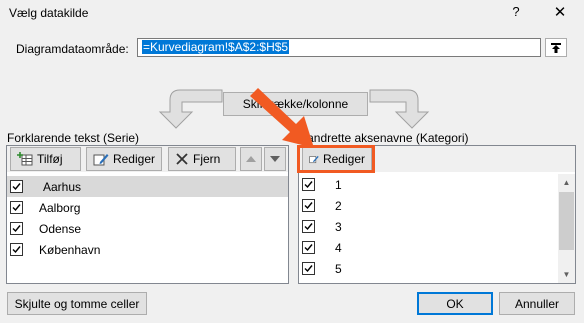  Describe the element at coordinates (147, 249) in the screenshot. I see `series-item: København` at that location.